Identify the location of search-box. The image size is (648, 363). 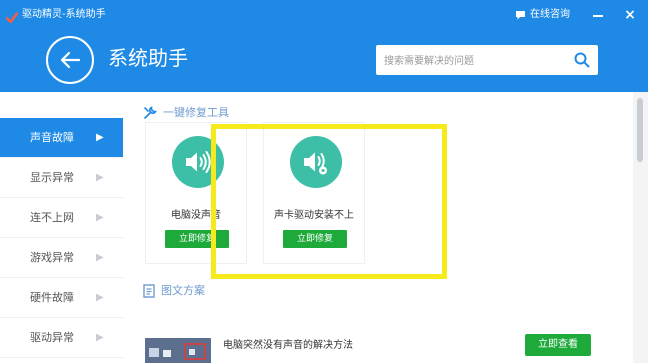
(487, 60).